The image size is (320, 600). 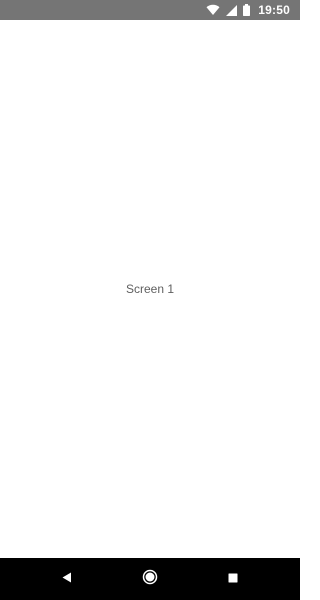 I want to click on battery-icon, so click(x=247, y=10).